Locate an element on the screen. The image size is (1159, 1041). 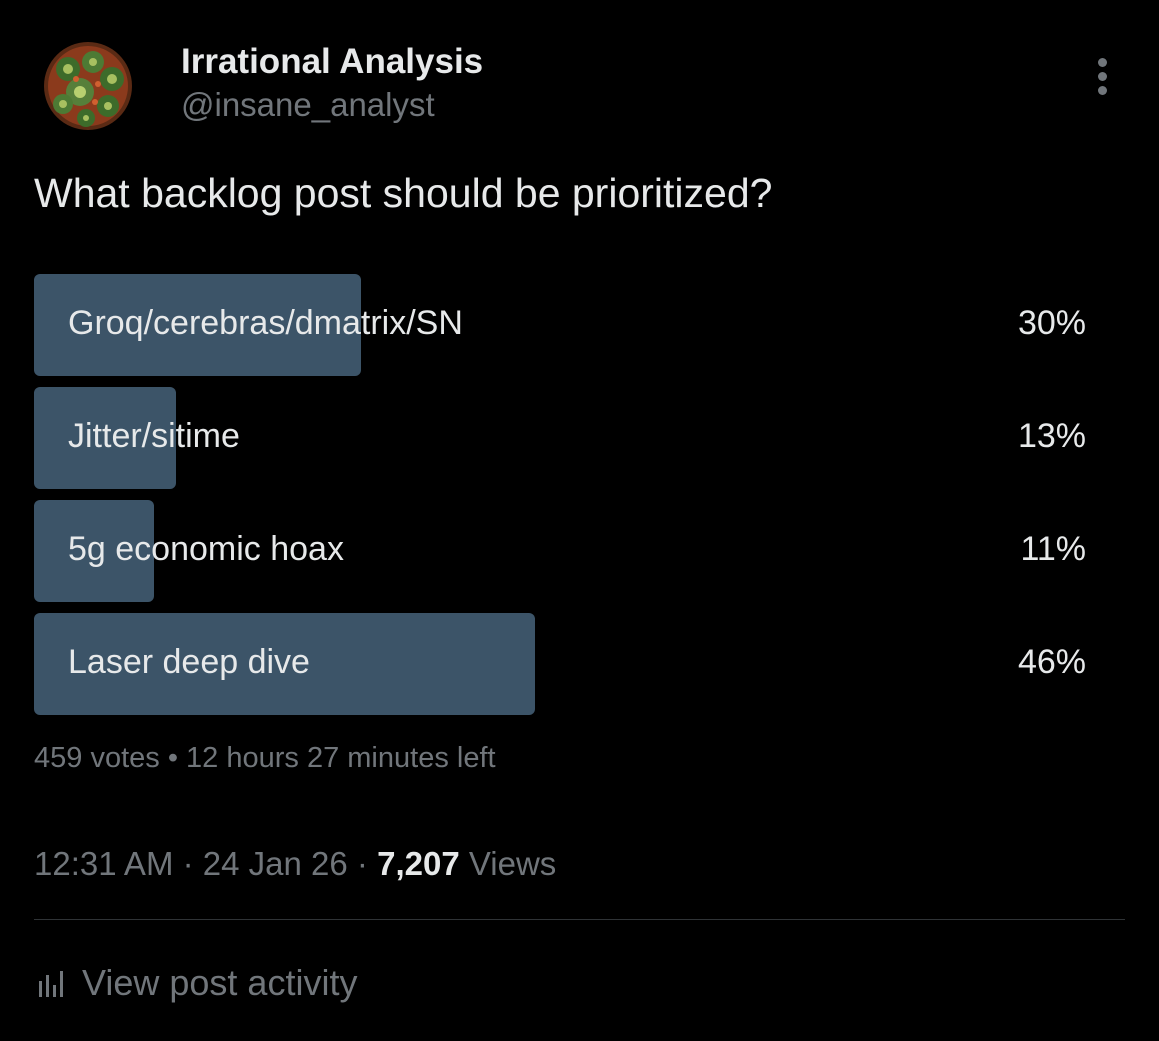
poll-option-label: Laser deep dive is located at coordinates (189, 662).